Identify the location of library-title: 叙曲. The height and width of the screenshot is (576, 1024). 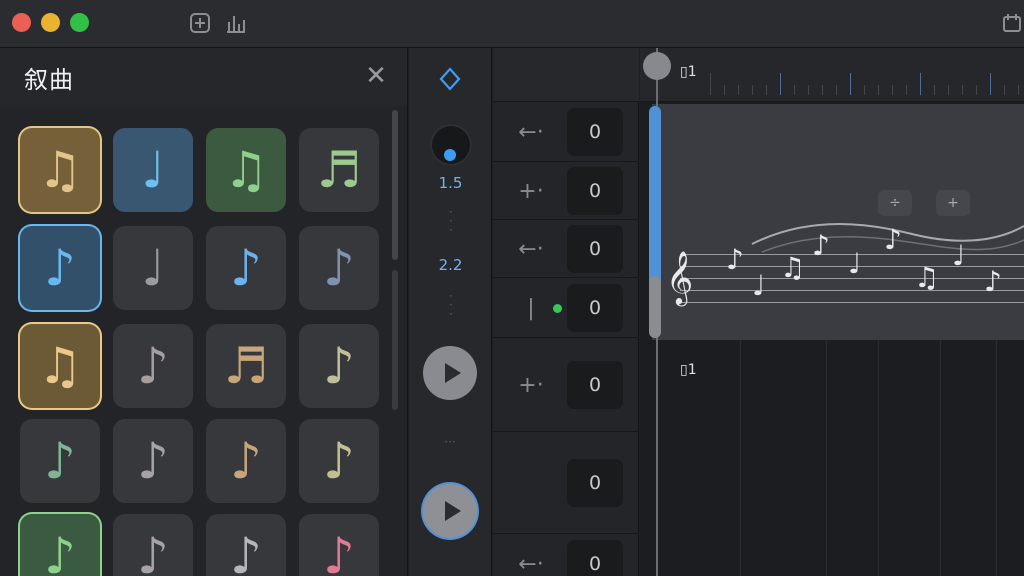
(49, 80).